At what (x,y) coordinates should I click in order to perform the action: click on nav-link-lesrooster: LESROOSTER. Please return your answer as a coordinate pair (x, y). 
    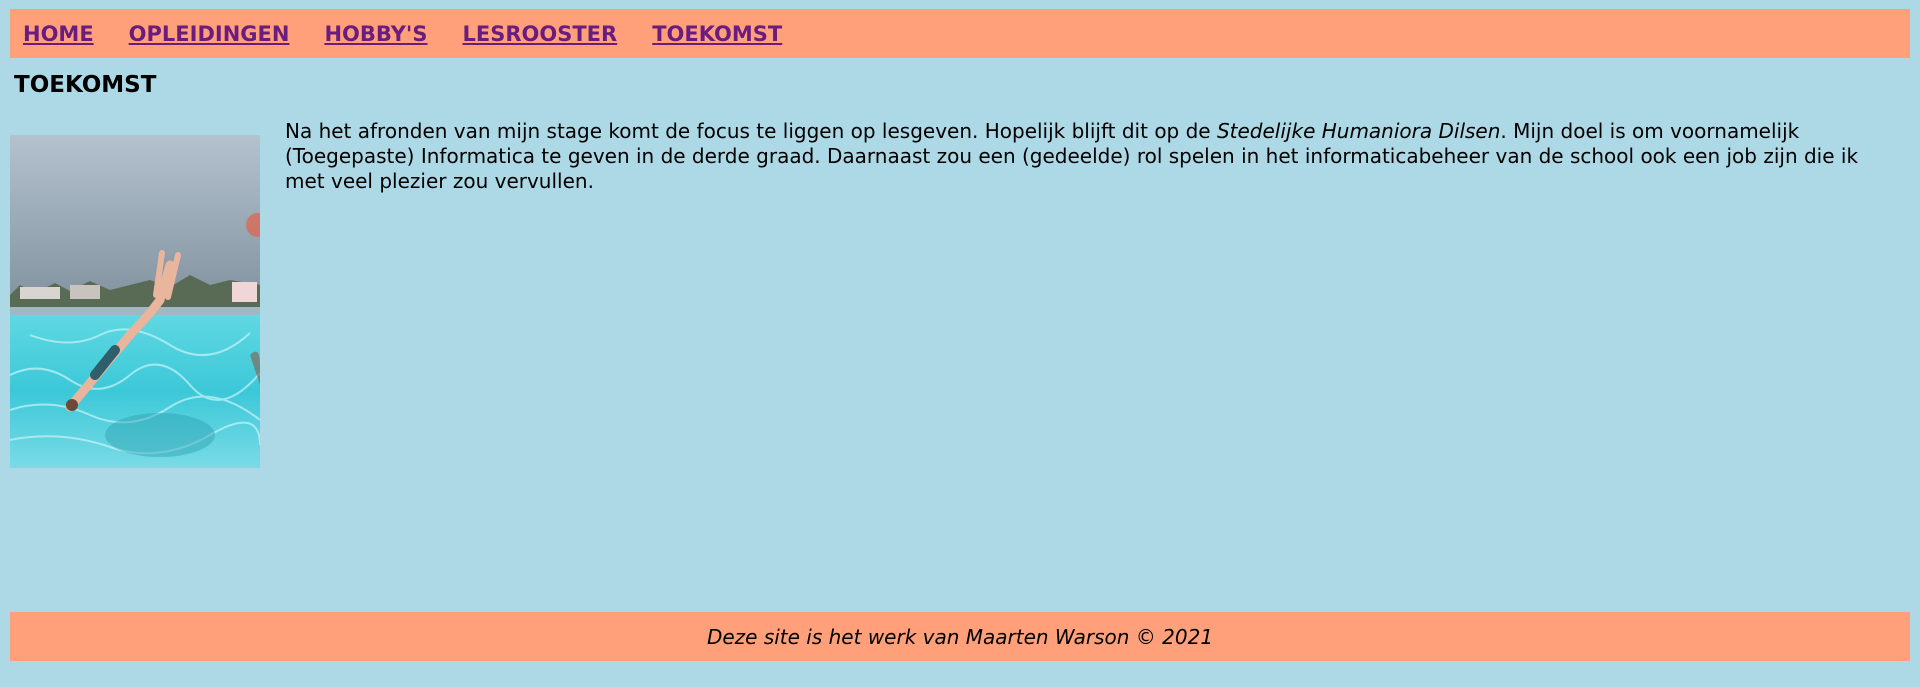
    Looking at the image, I should click on (540, 34).